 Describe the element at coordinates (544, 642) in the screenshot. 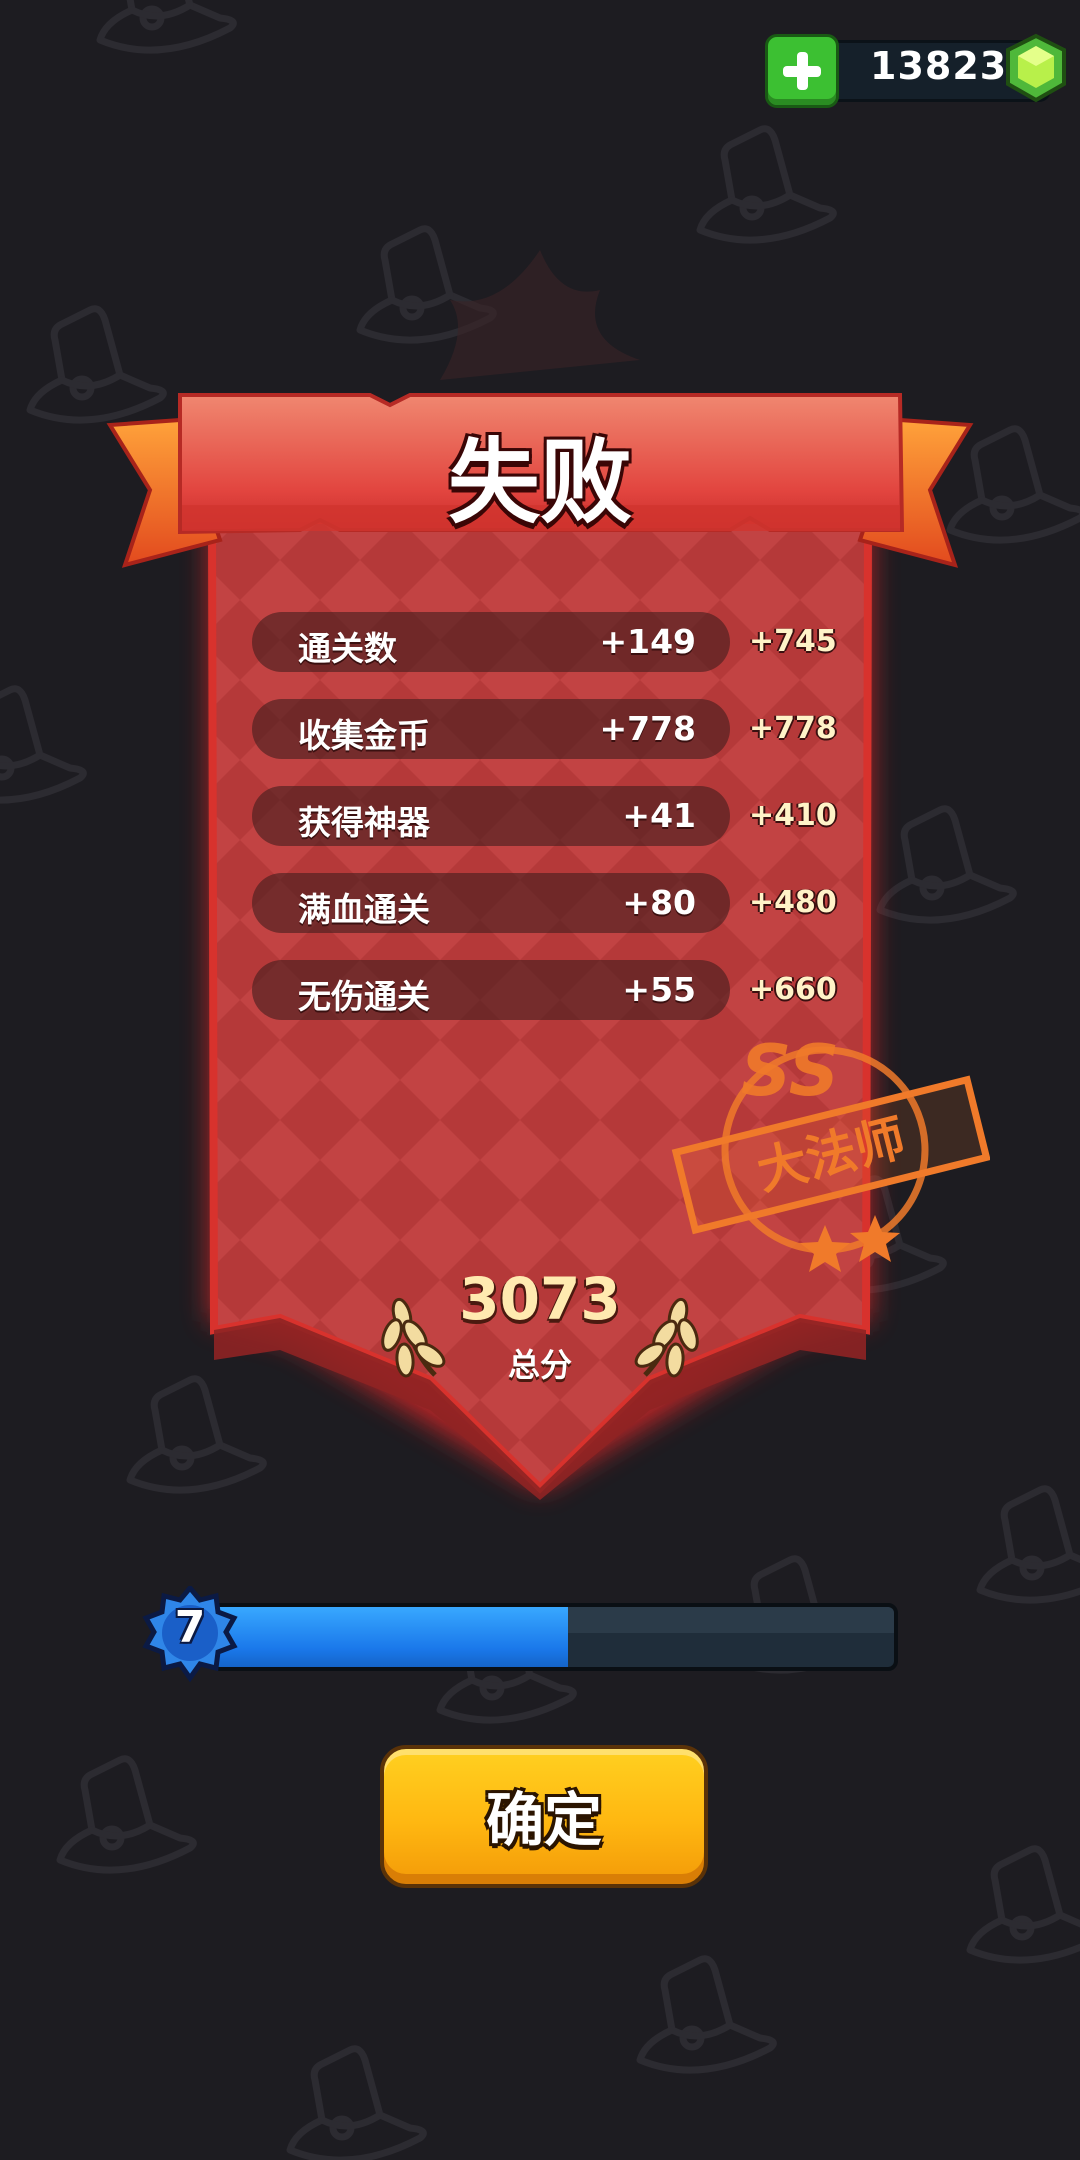

I see `stat-row-levels: 通关数 +149 +745` at that location.